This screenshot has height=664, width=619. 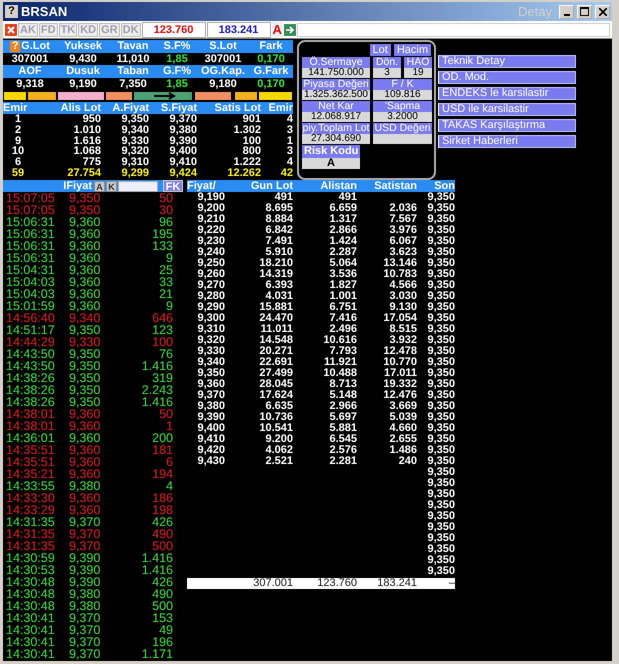 What do you see at coordinates (289, 141) in the screenshot?
I see `table-cell-text: 1` at bounding box center [289, 141].